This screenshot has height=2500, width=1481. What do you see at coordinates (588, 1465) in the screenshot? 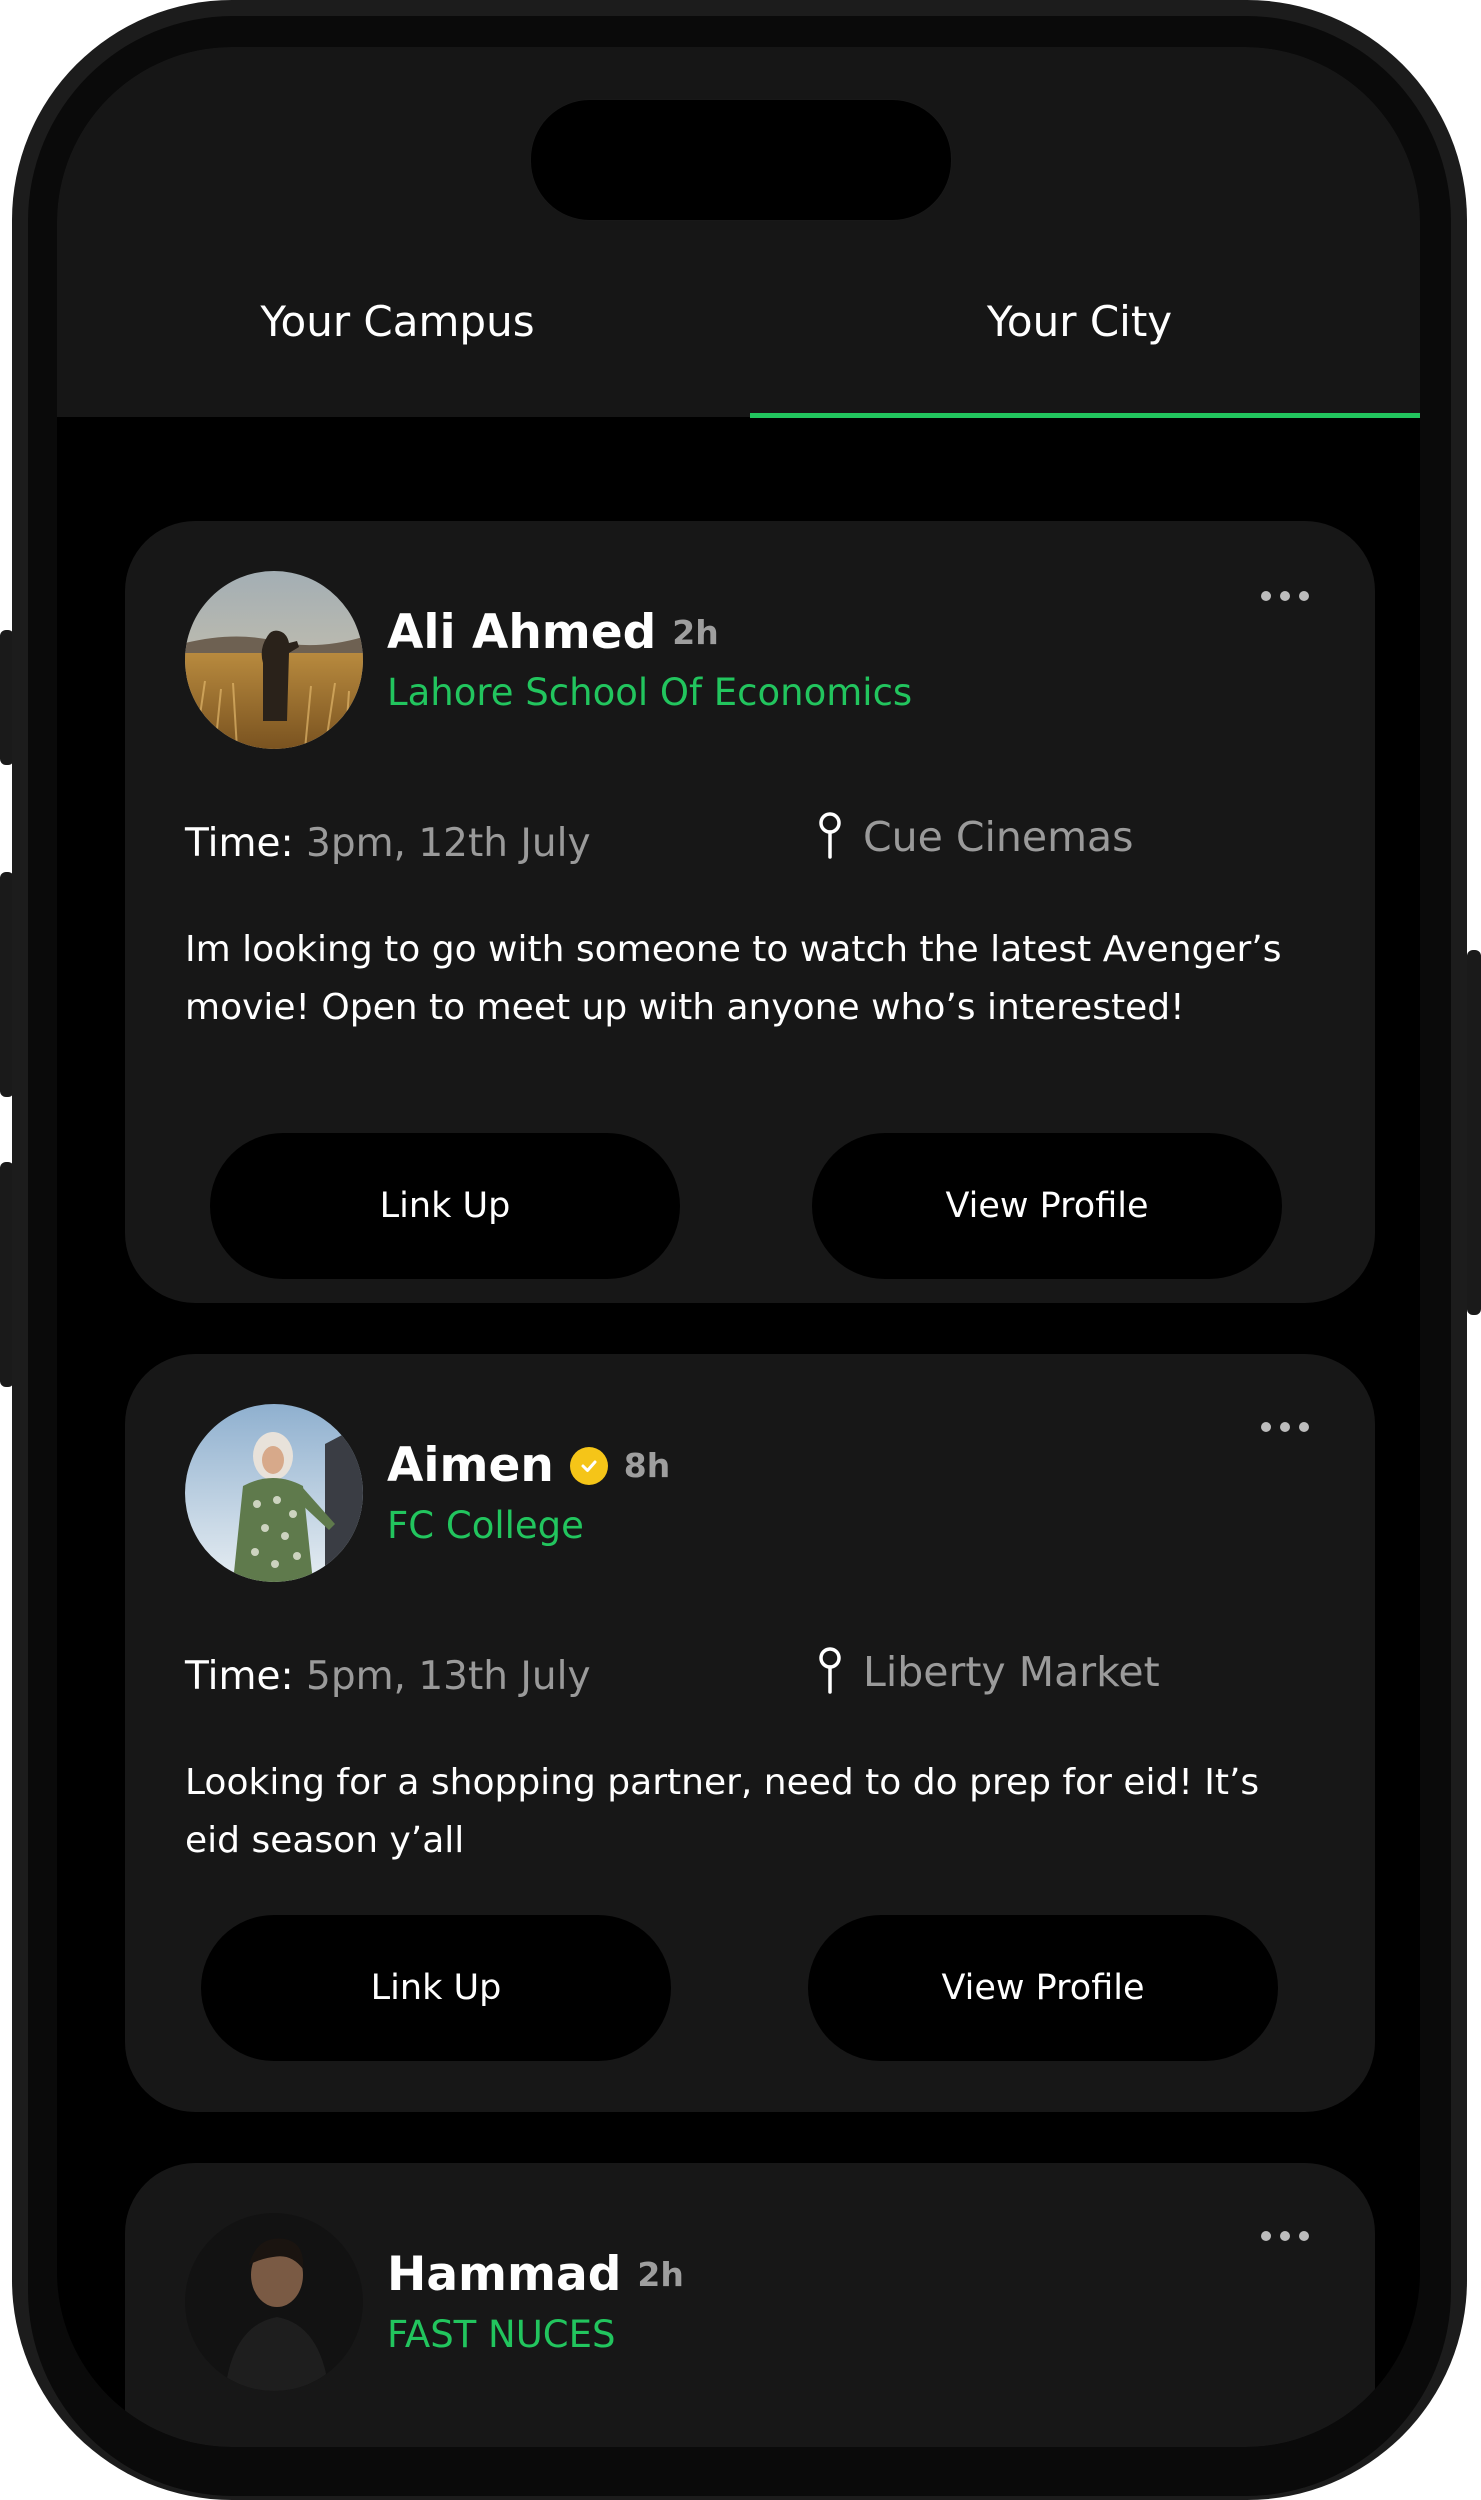
I see `verified-badge-icon` at bounding box center [588, 1465].